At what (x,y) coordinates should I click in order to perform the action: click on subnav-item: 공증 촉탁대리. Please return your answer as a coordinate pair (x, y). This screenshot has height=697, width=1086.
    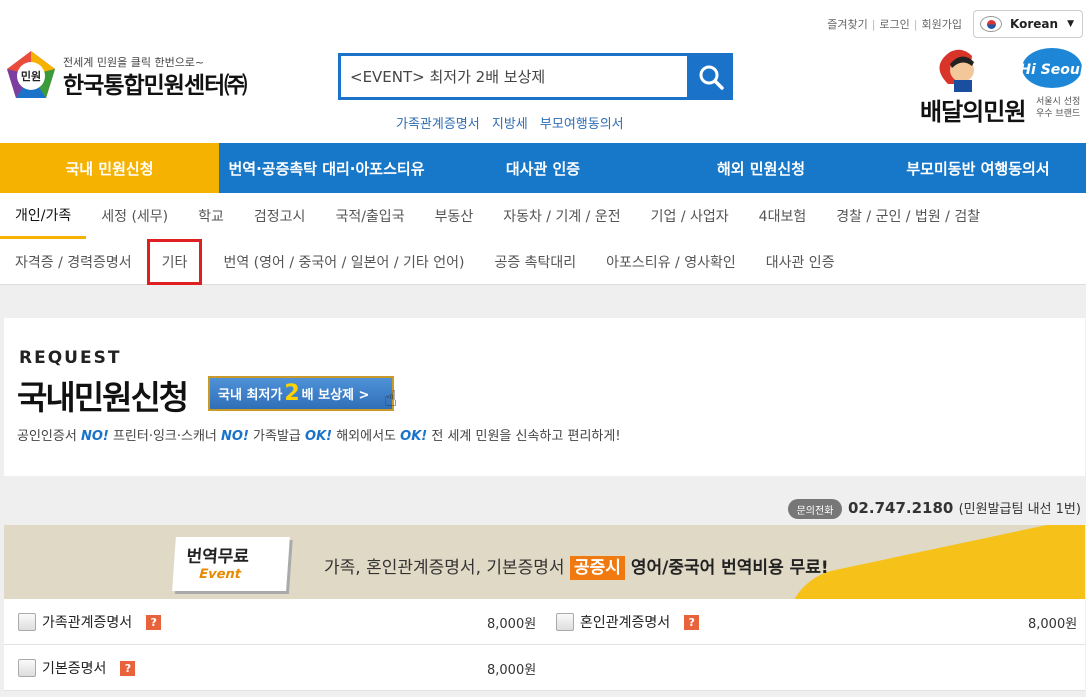
    Looking at the image, I should click on (535, 262).